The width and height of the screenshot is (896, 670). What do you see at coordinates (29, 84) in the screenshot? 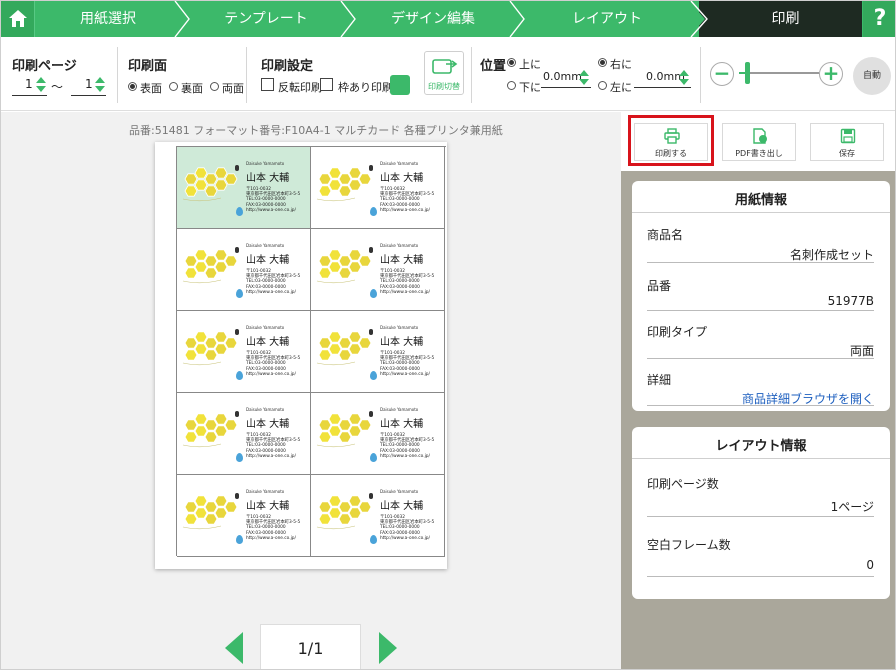
I see `page-from-value: 1` at bounding box center [29, 84].